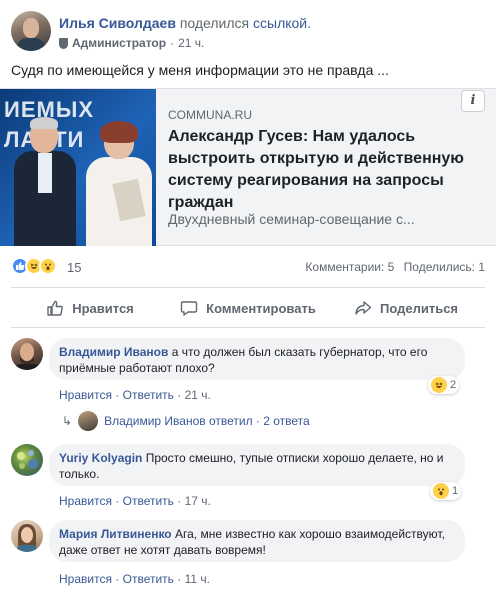  Describe the element at coordinates (115, 534) in the screenshot. I see `comment-author: Мария Литвиненко` at that location.